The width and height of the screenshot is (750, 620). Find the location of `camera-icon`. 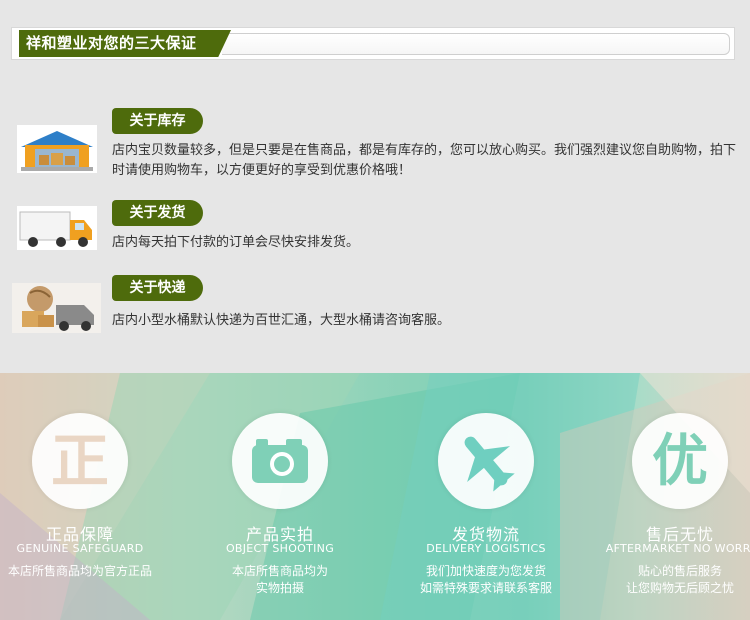

camera-icon is located at coordinates (280, 461).